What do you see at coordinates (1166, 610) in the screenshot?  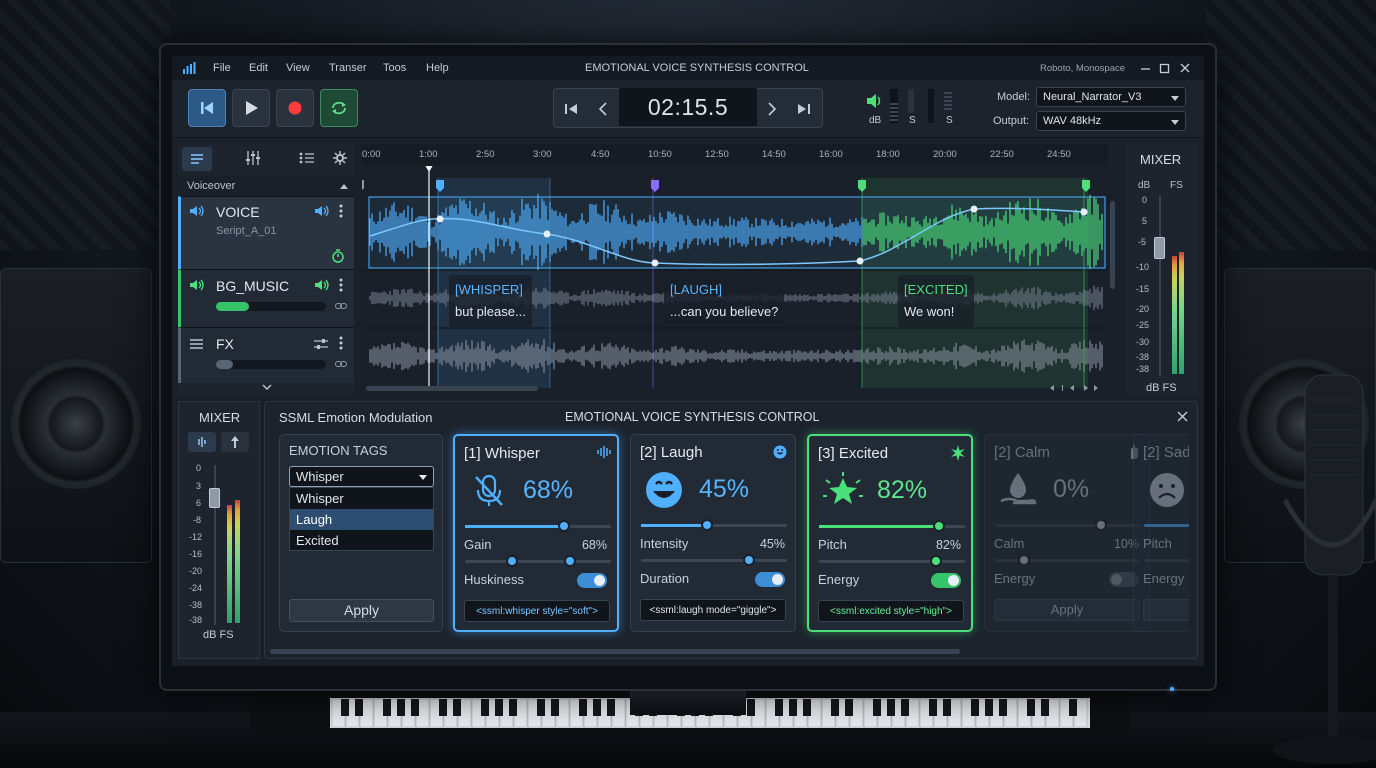 I see `apply-button` at bounding box center [1166, 610].